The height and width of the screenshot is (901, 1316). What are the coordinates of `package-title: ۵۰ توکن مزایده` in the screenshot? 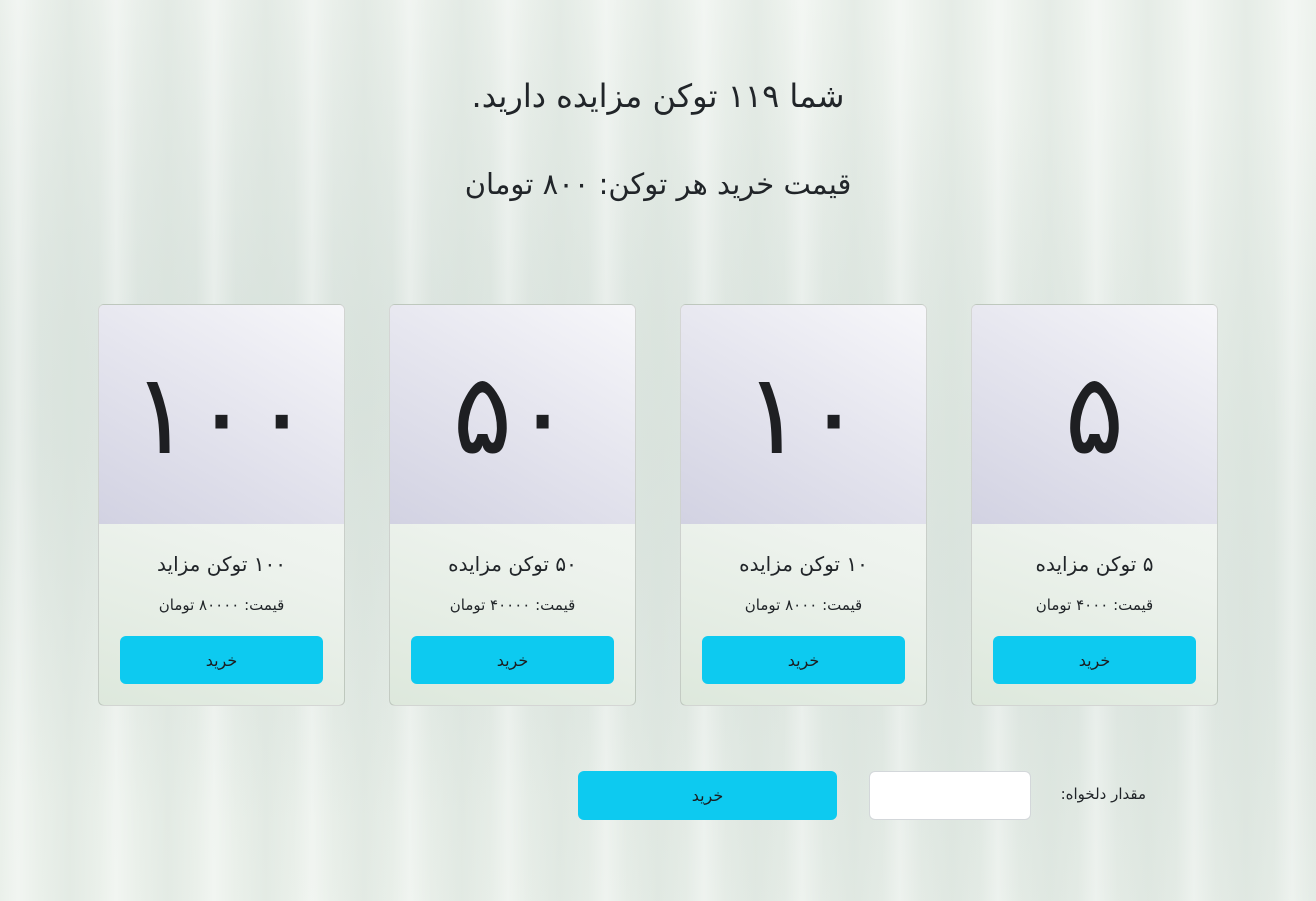 It's located at (512, 564).